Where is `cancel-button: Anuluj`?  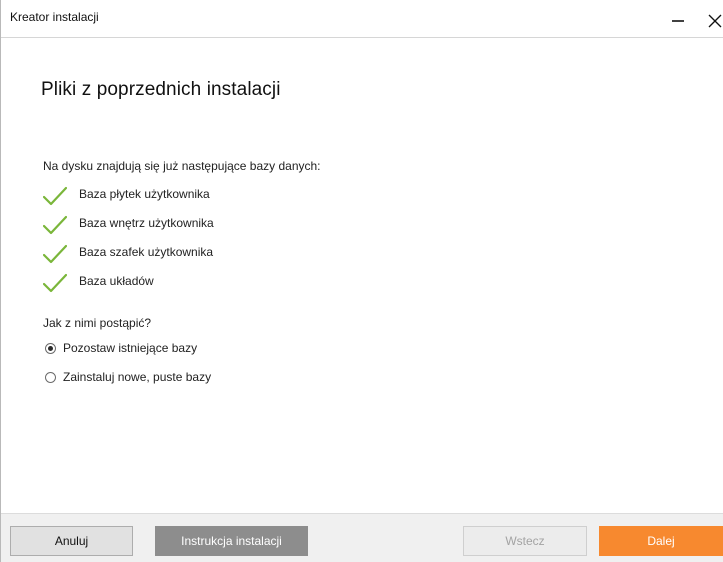 cancel-button: Anuluj is located at coordinates (71, 541).